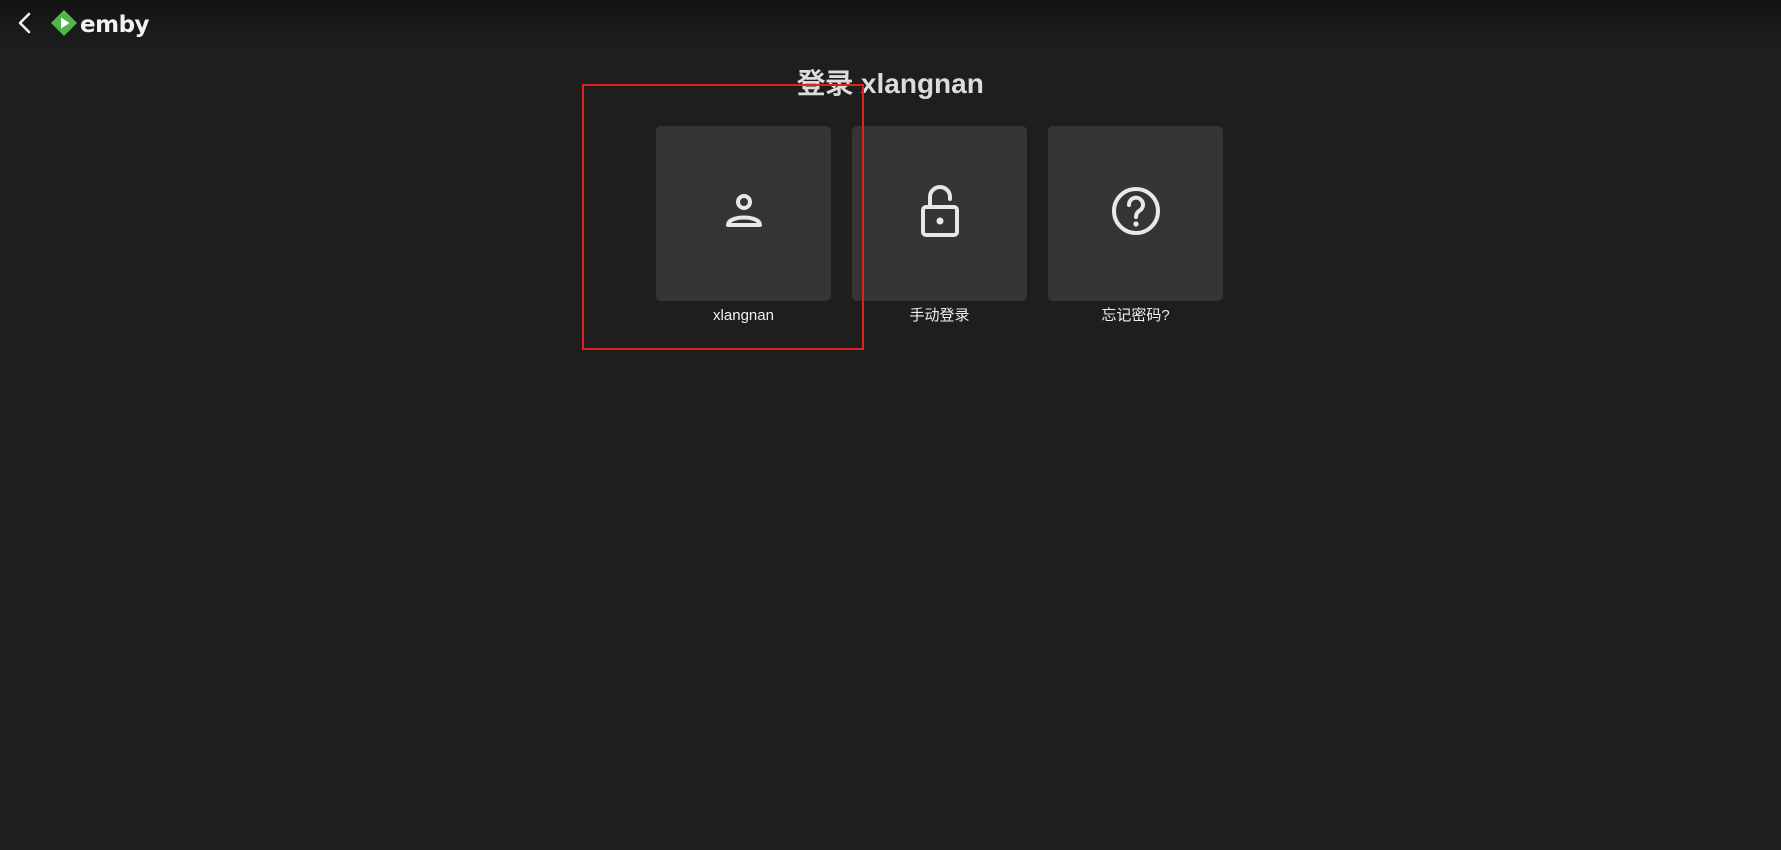 This screenshot has width=1781, height=850. I want to click on manual-login-card: 手动登录, so click(939, 225).